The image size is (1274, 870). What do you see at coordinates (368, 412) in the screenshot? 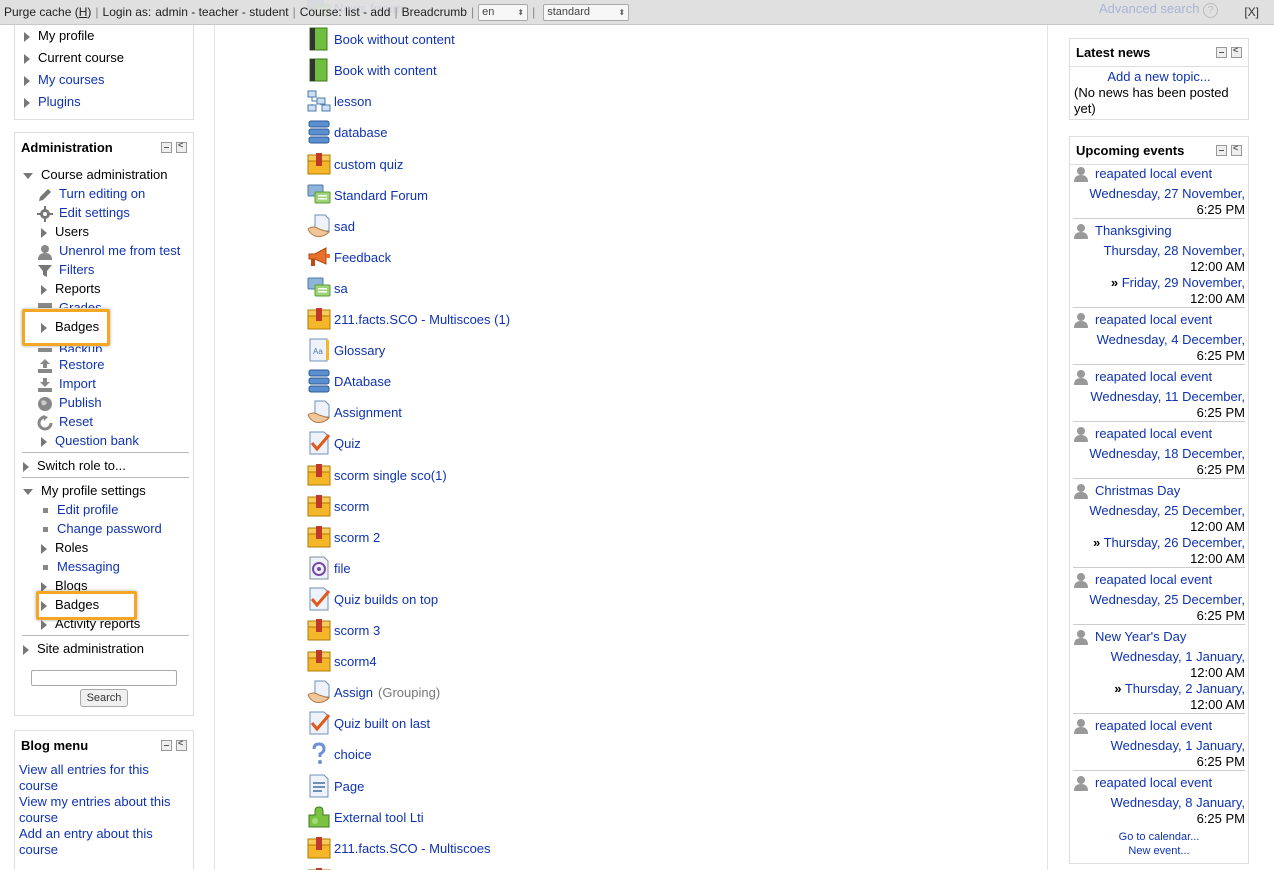
I see `activity-link: Assignment` at bounding box center [368, 412].